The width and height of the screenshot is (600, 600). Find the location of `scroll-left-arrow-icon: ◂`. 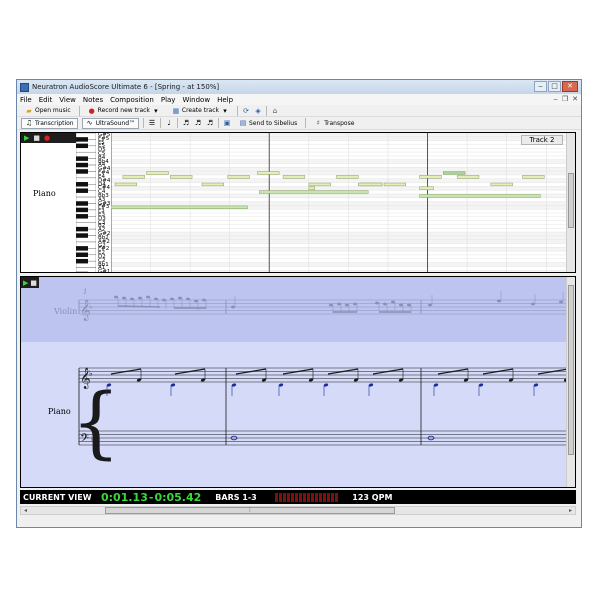

scroll-left-arrow-icon: ◂ is located at coordinates (25, 510).